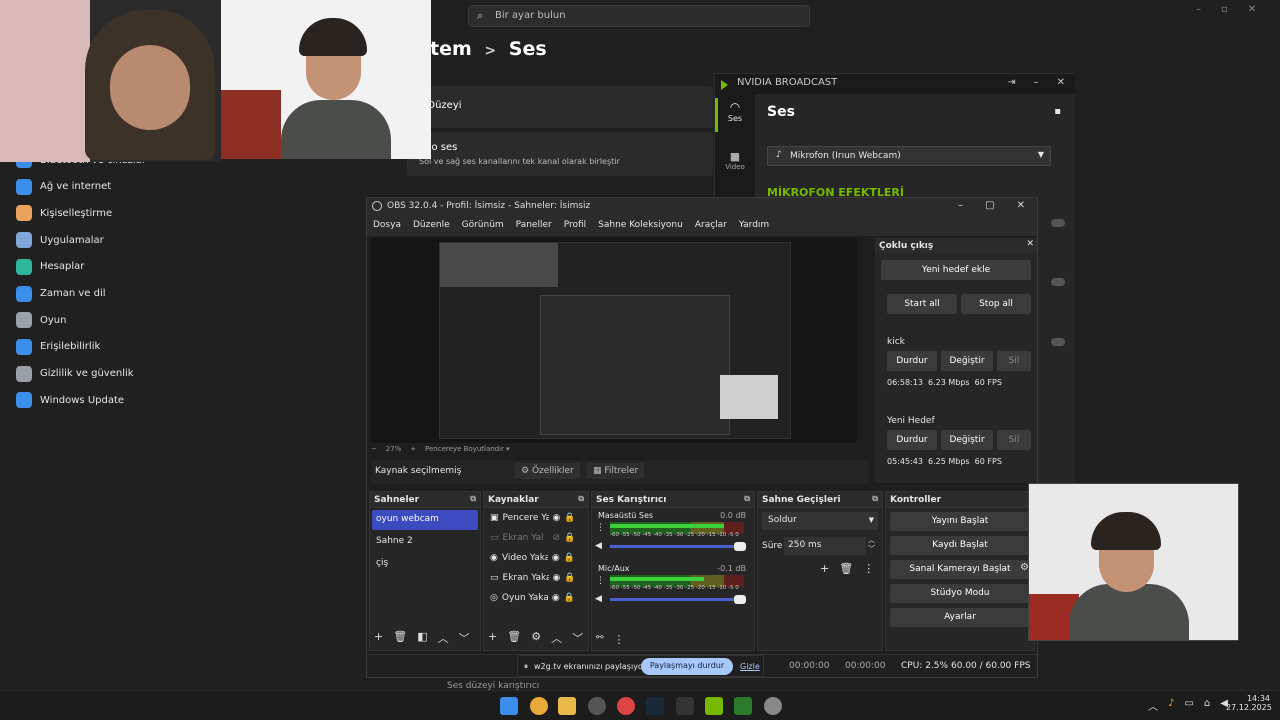  What do you see at coordinates (1188, 705) in the screenshot?
I see `display-icon: ▭` at bounding box center [1188, 705].